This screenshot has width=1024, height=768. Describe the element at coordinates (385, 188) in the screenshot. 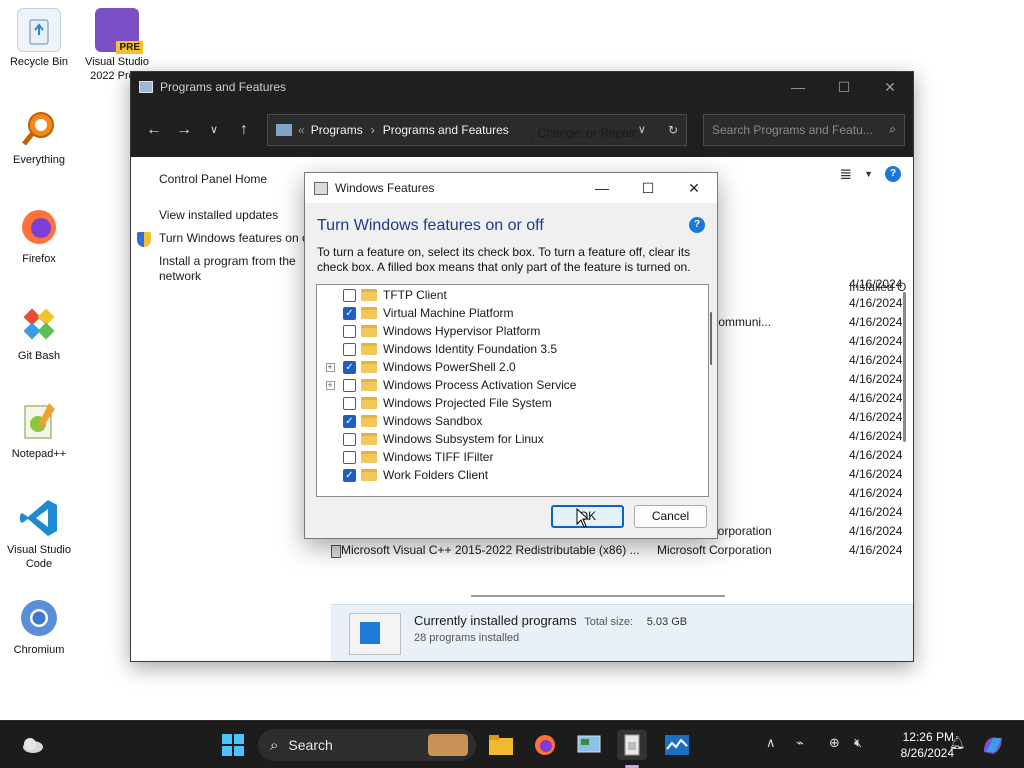

I see `dialog-title: Windows Features` at that location.